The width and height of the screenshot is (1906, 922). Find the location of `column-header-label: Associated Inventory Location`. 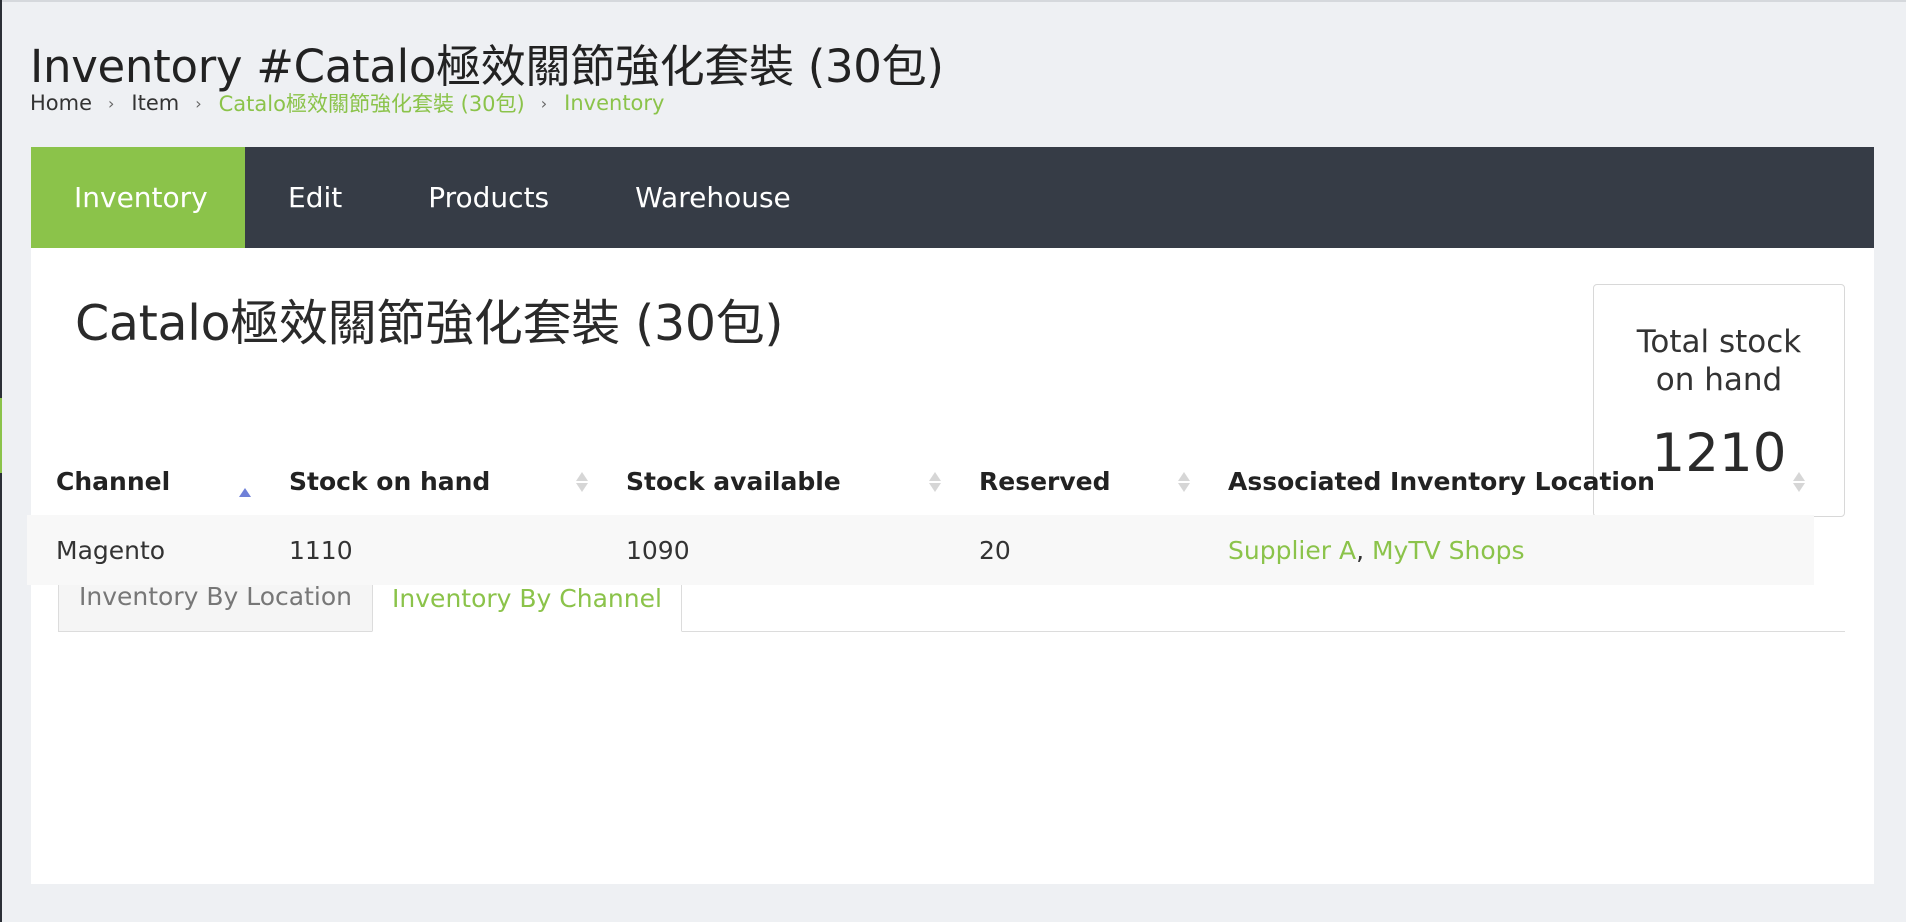

column-header-label: Associated Inventory Location is located at coordinates (1441, 481).